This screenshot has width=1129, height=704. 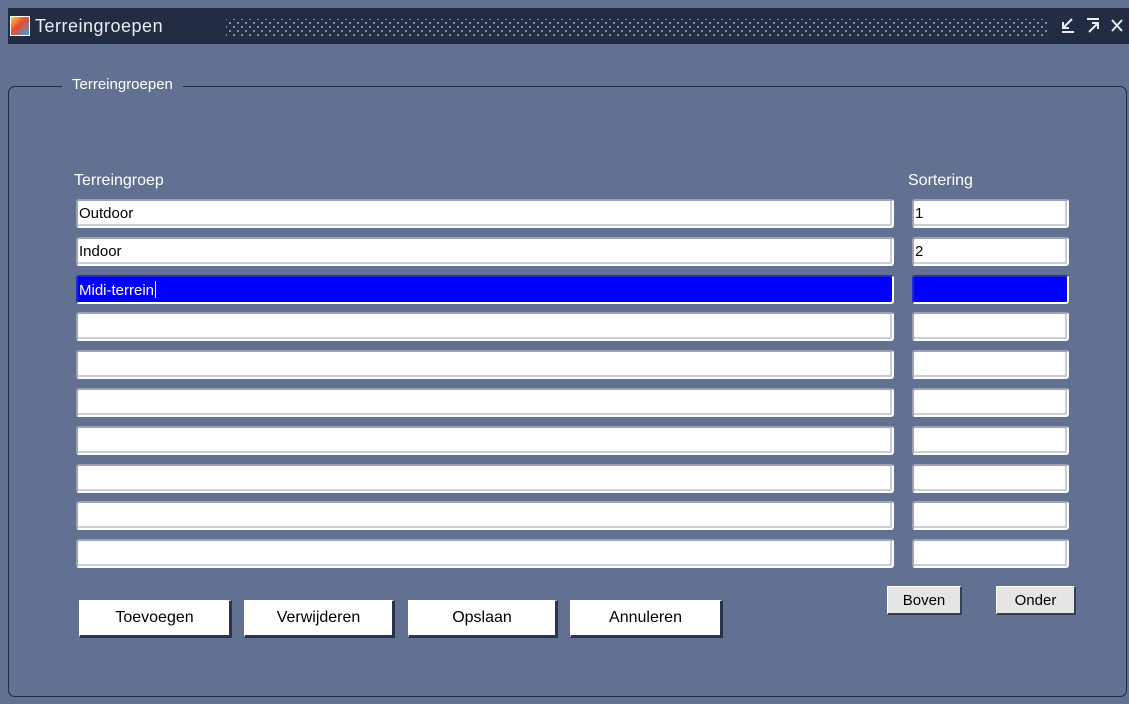 What do you see at coordinates (106, 213) in the screenshot?
I see `terreingroep-value: Outdoor` at bounding box center [106, 213].